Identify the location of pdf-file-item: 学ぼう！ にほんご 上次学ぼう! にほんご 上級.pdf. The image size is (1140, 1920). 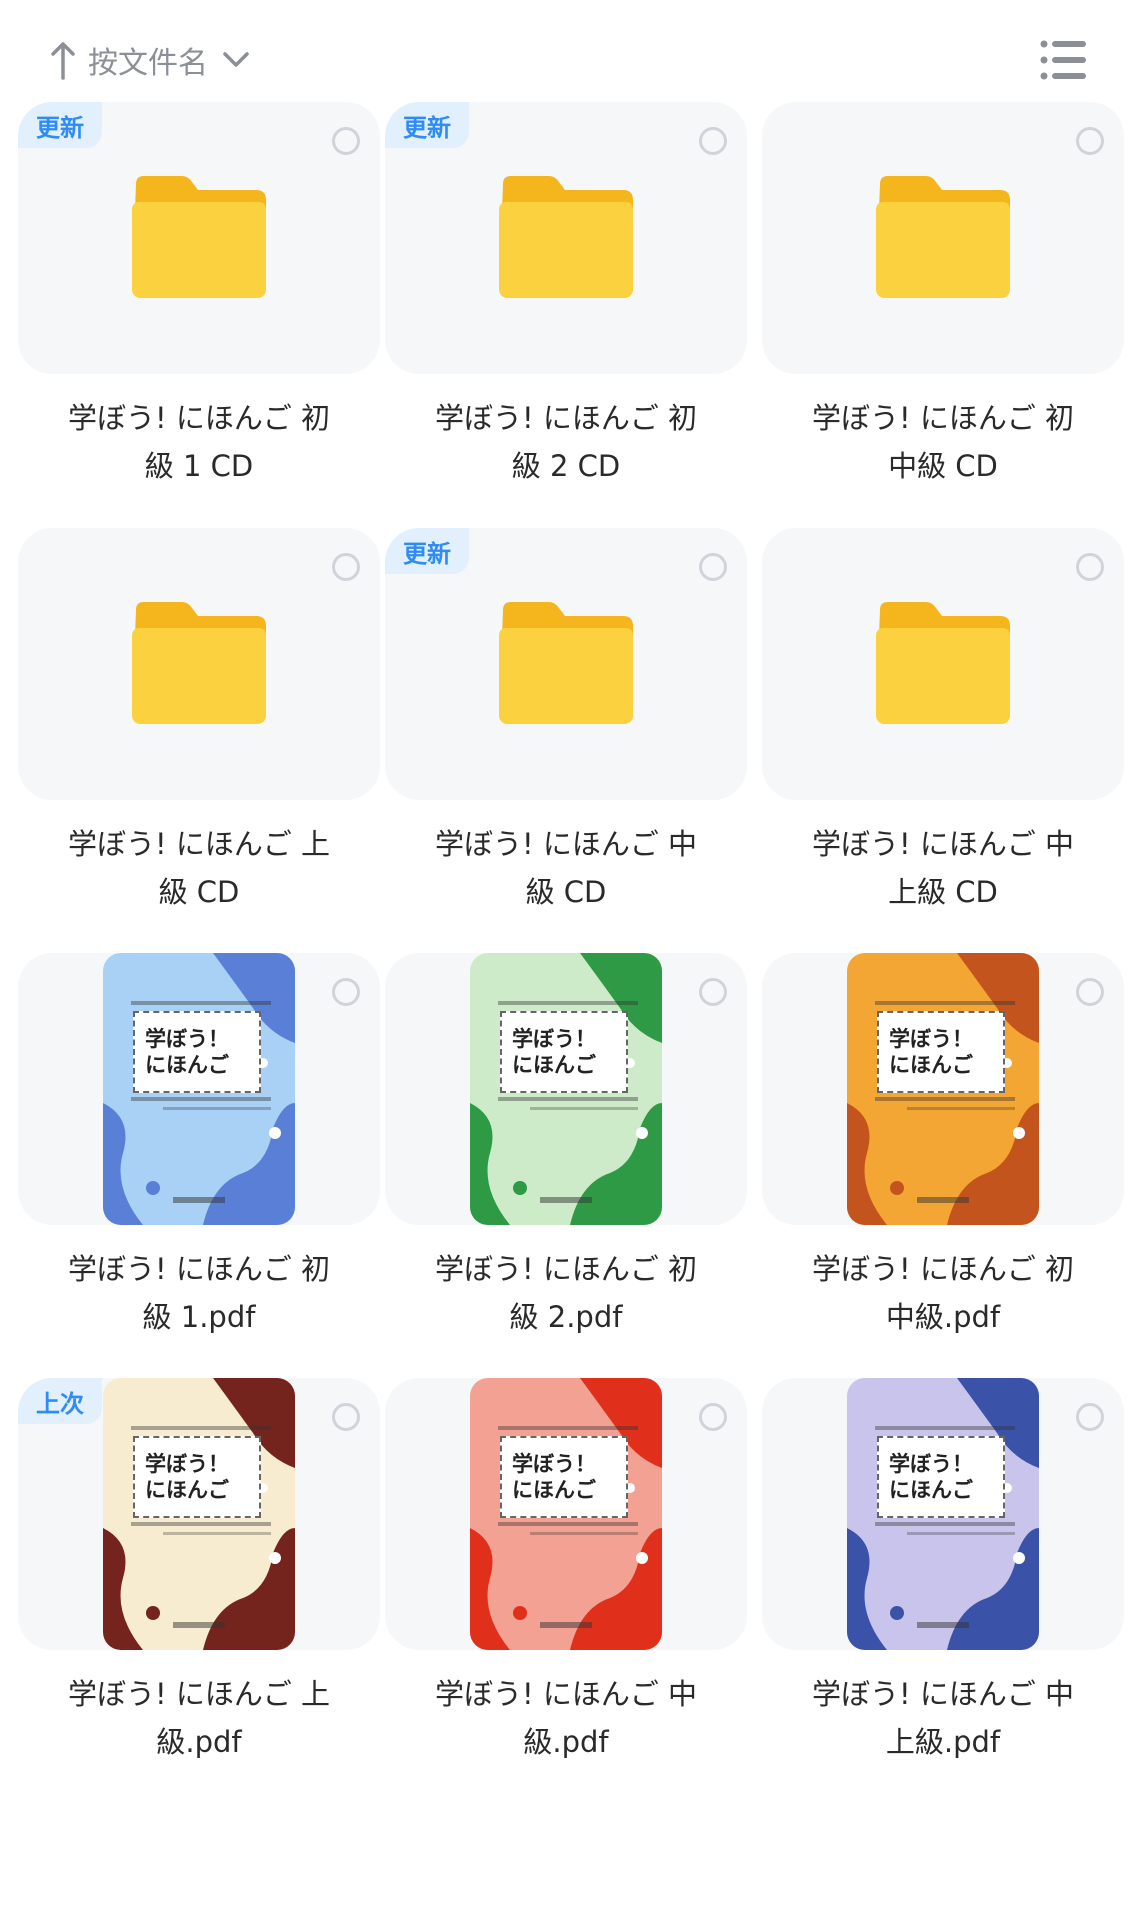
(199, 1590).